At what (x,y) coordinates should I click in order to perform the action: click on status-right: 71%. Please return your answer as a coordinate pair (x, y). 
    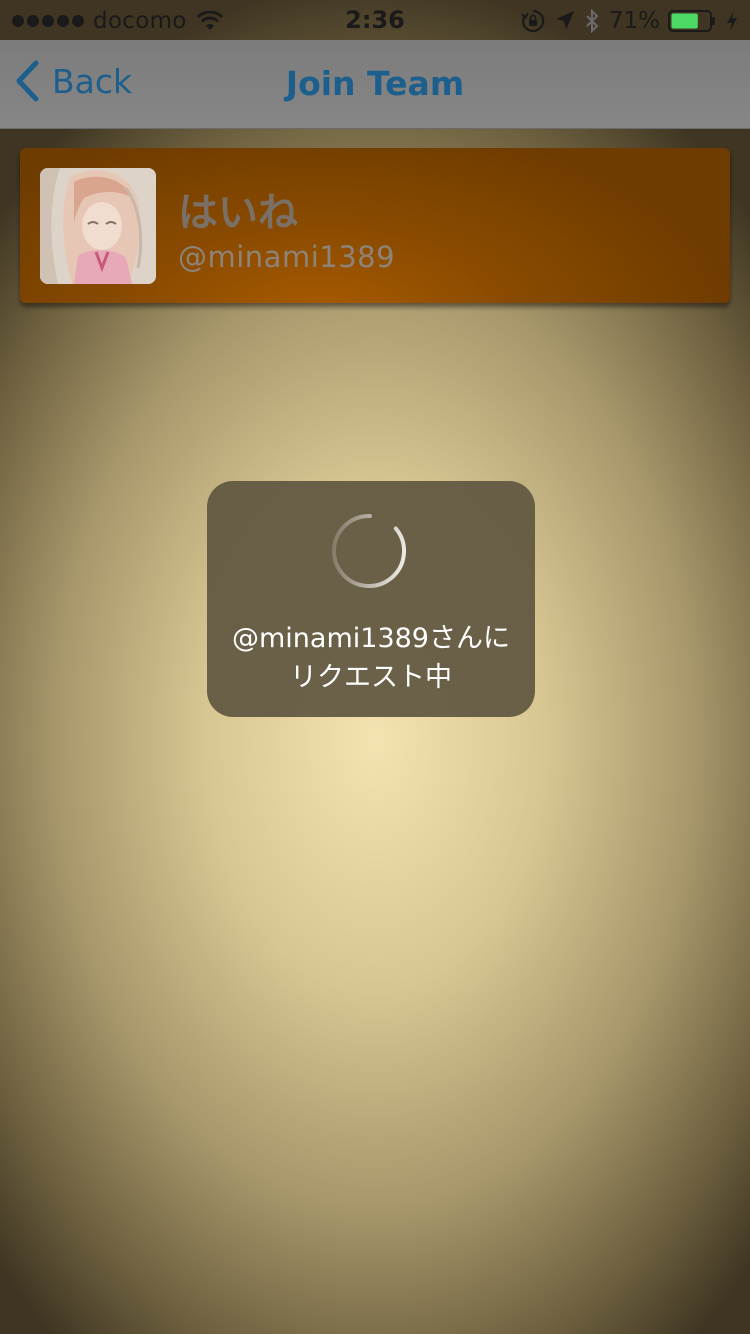
    Looking at the image, I should click on (629, 21).